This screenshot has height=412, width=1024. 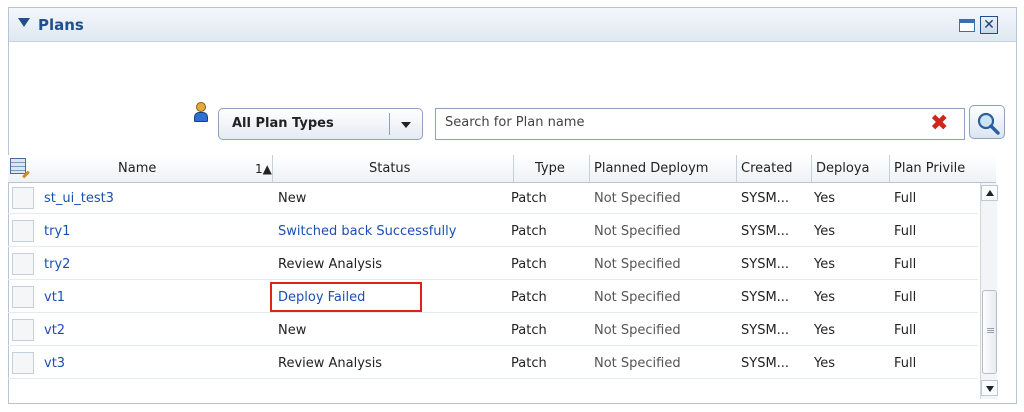 I want to click on chevron-down-icon, so click(x=406, y=125).